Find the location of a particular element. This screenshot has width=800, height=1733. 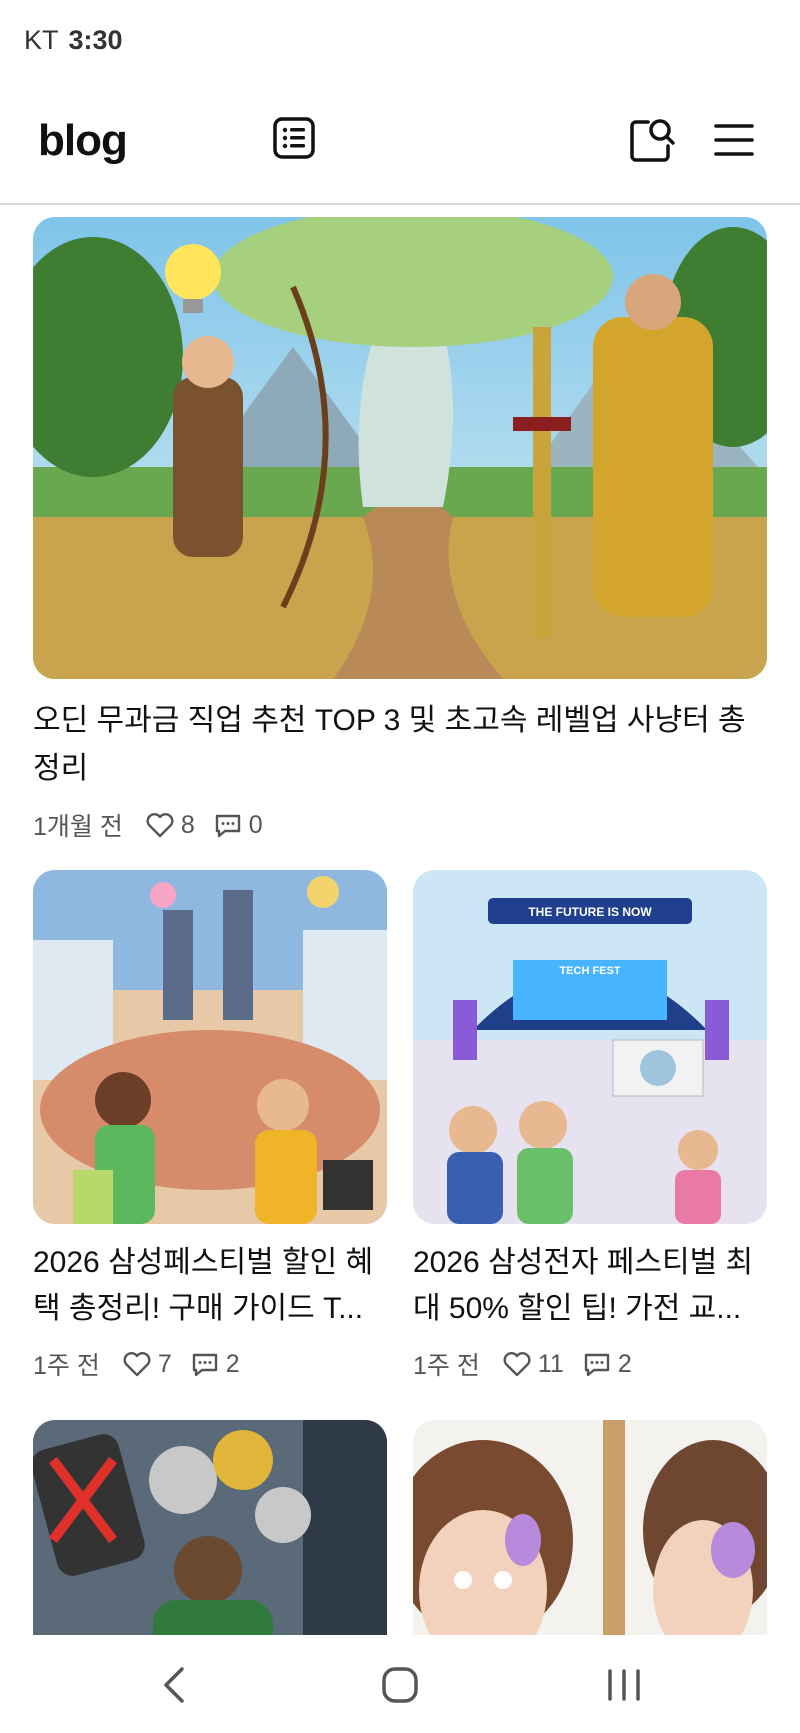

app-header: blog is located at coordinates (400, 142).